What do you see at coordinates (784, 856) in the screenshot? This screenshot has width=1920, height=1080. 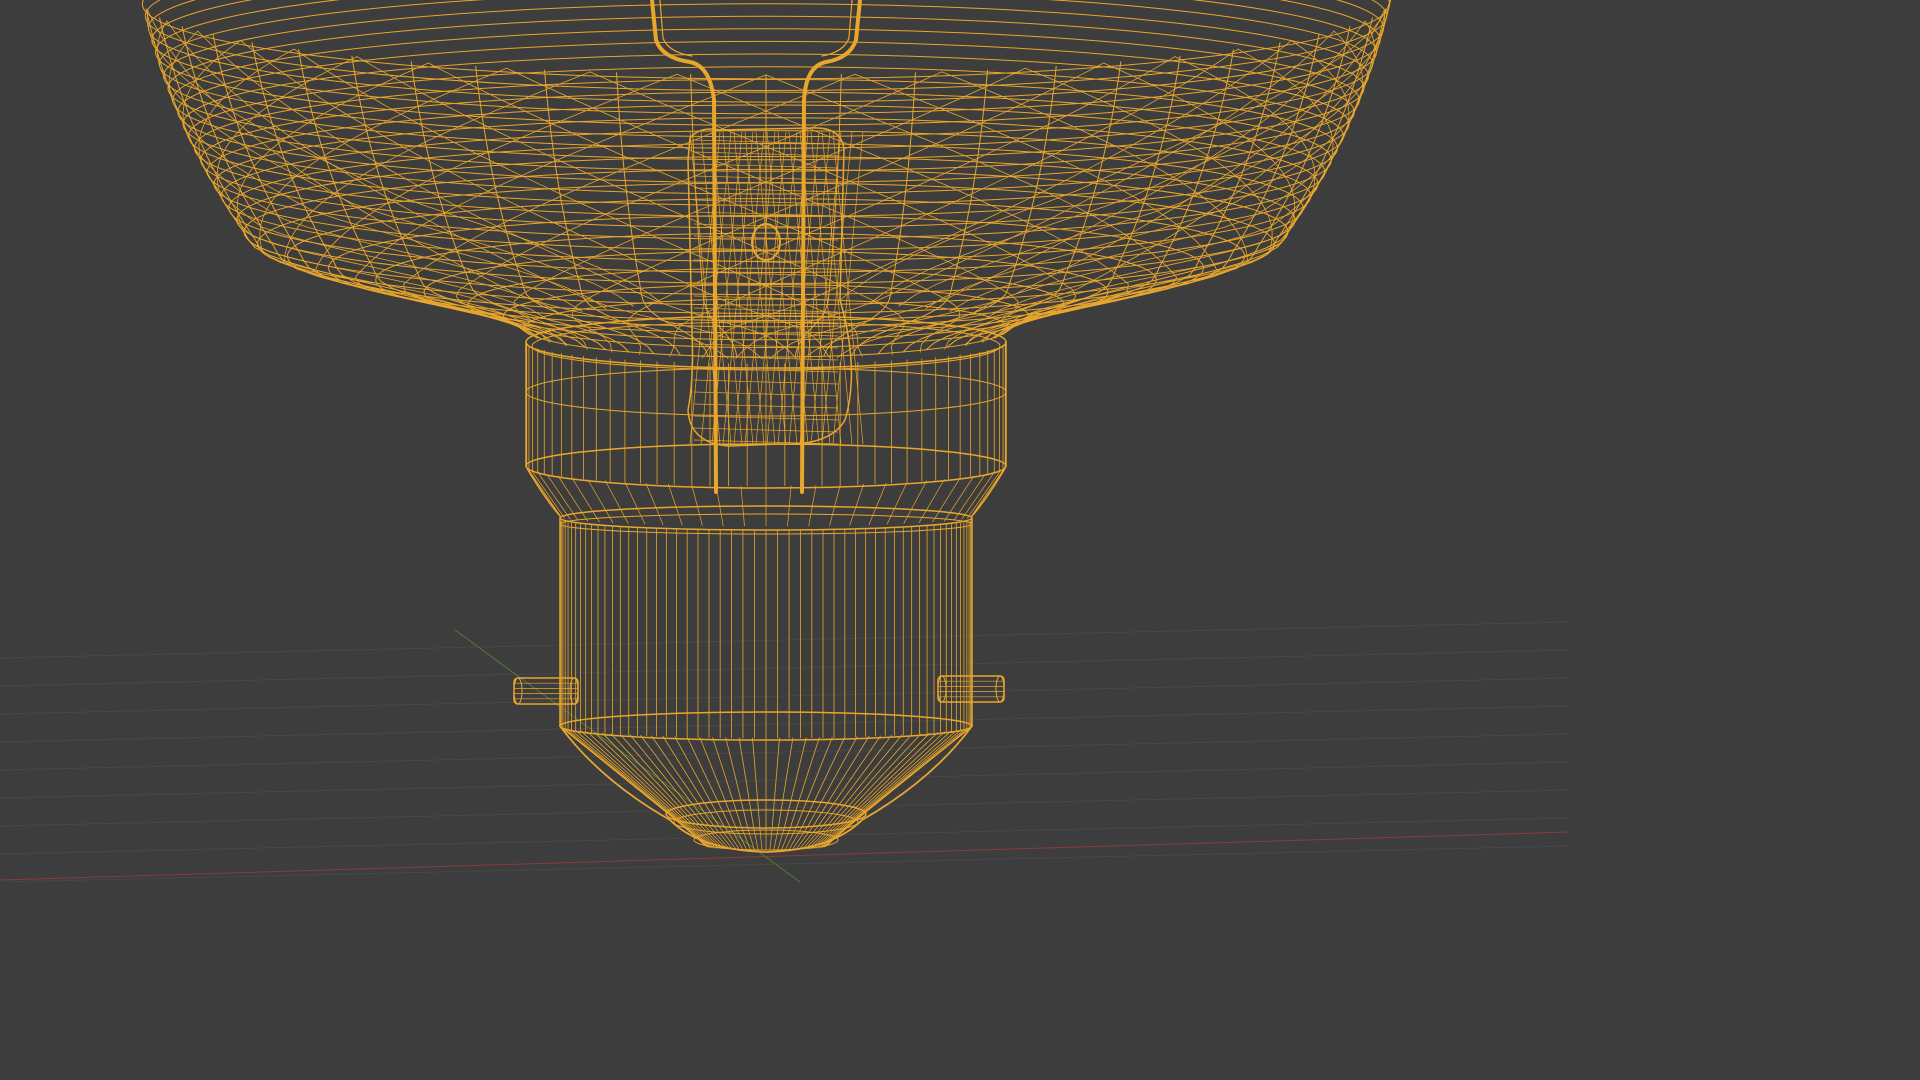 I see `x-axis-line` at bounding box center [784, 856].